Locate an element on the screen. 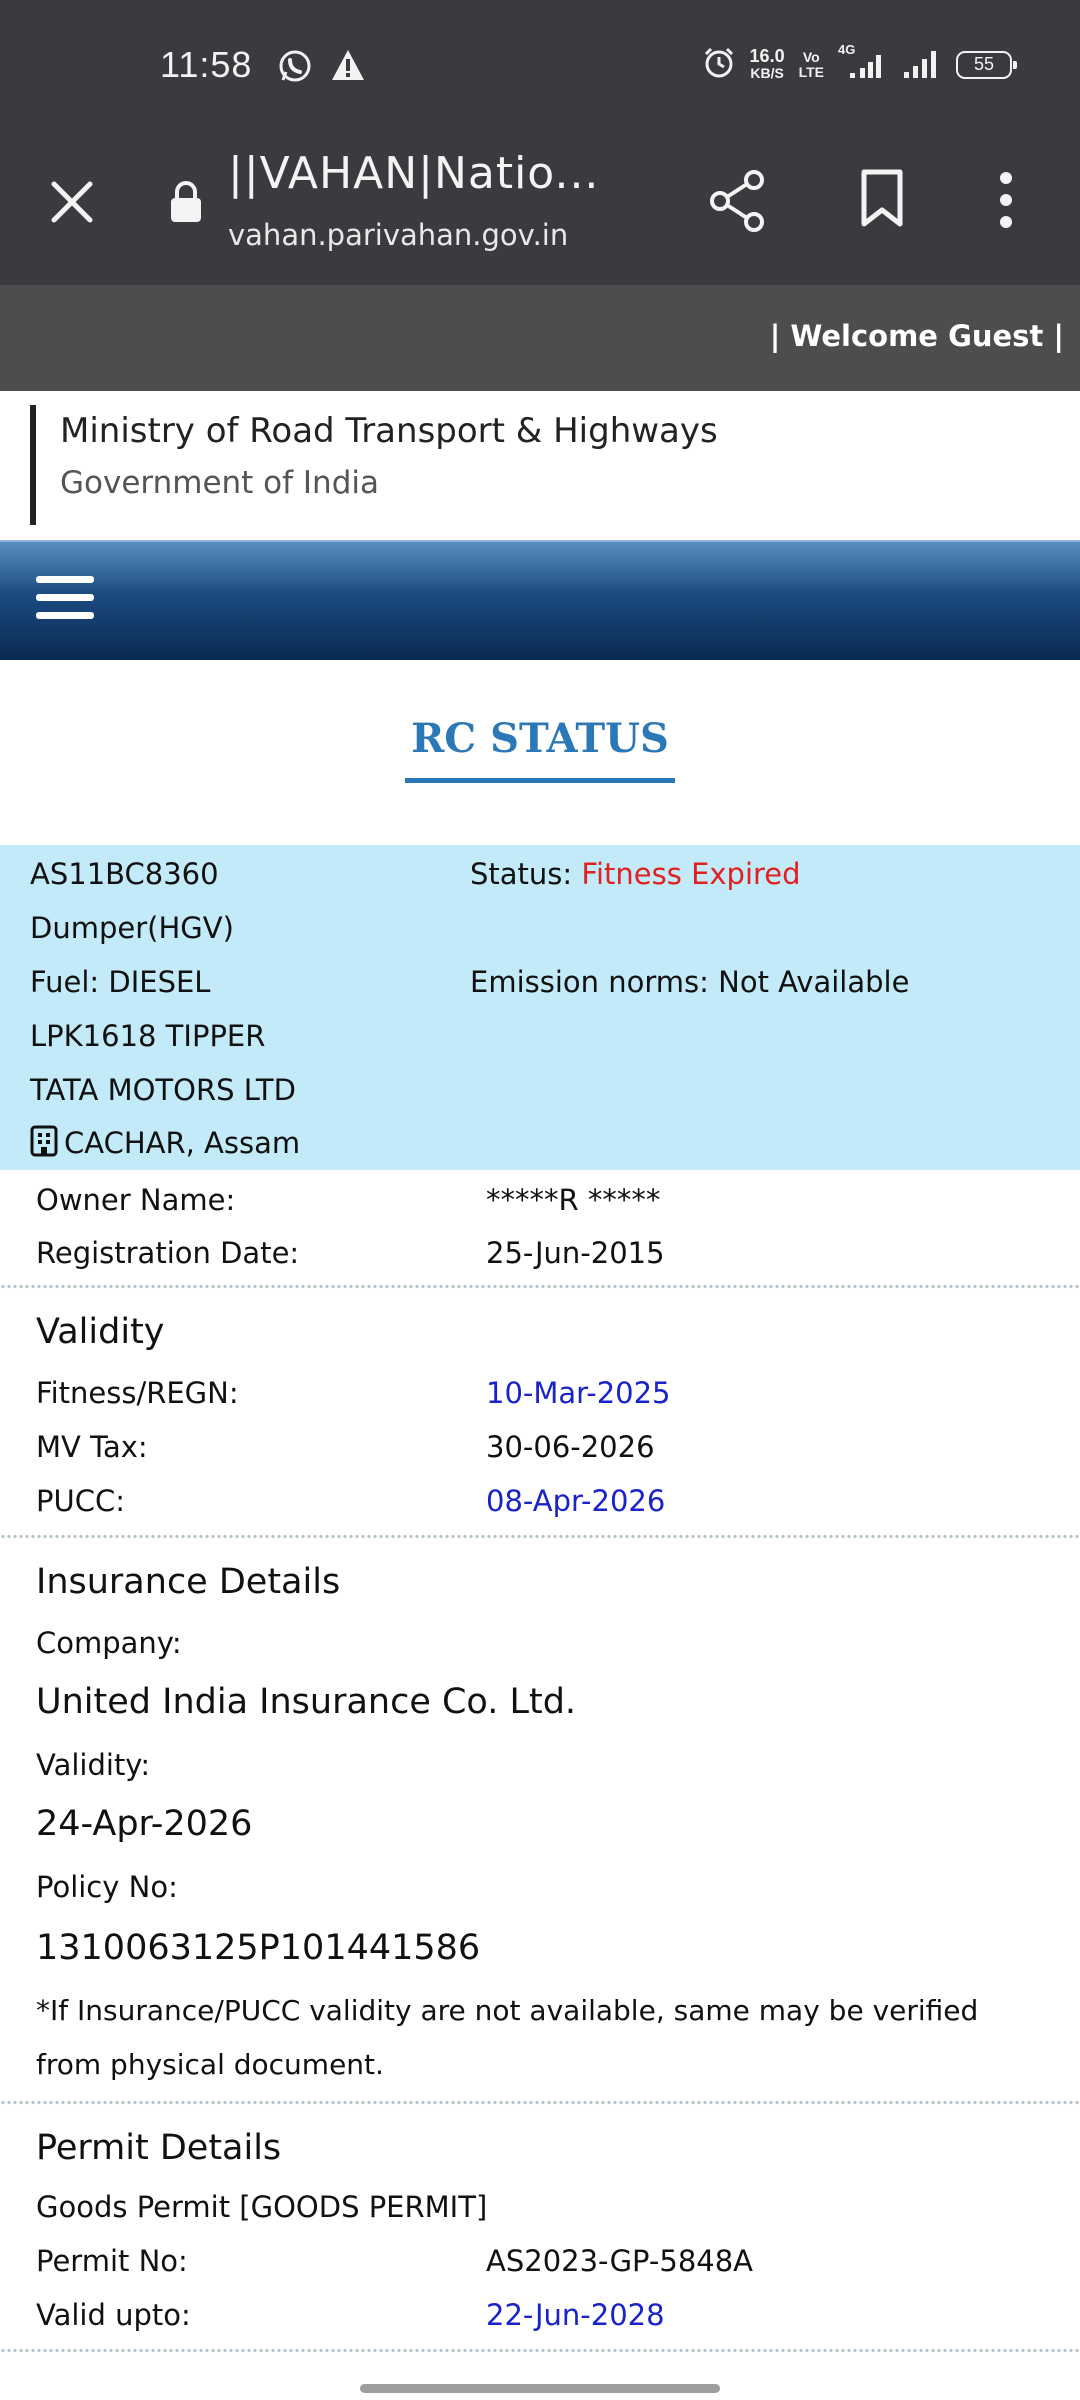  status-field: Status: Fitness Expired is located at coordinates (635, 874).